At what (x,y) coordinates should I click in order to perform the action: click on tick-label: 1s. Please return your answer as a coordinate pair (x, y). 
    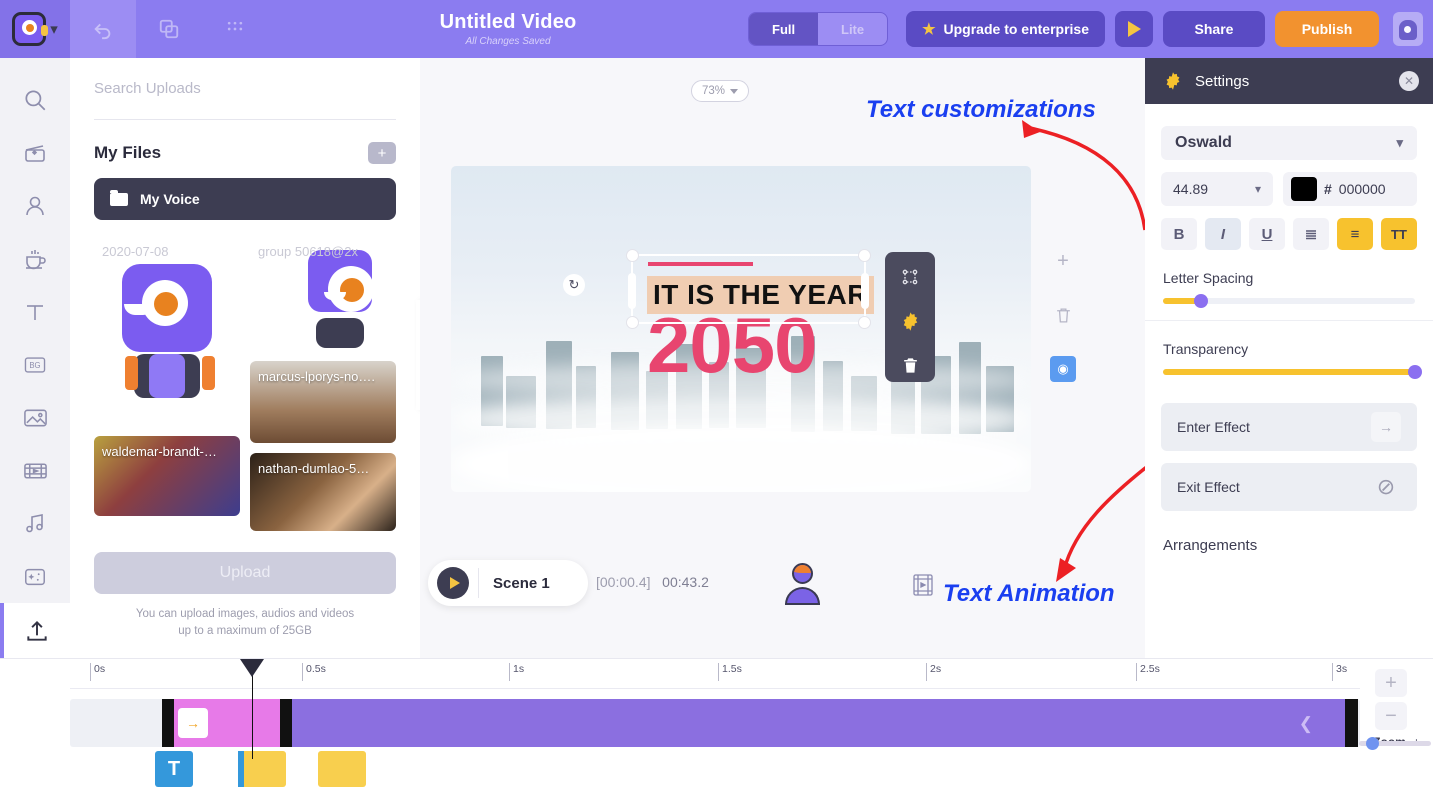
    Looking at the image, I should click on (516, 672).